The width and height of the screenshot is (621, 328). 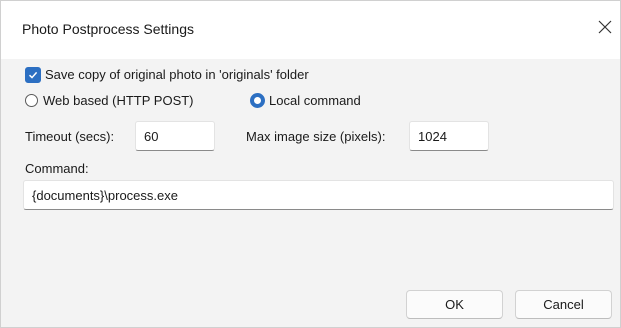 I want to click on ok-button-label: OK, so click(x=454, y=304).